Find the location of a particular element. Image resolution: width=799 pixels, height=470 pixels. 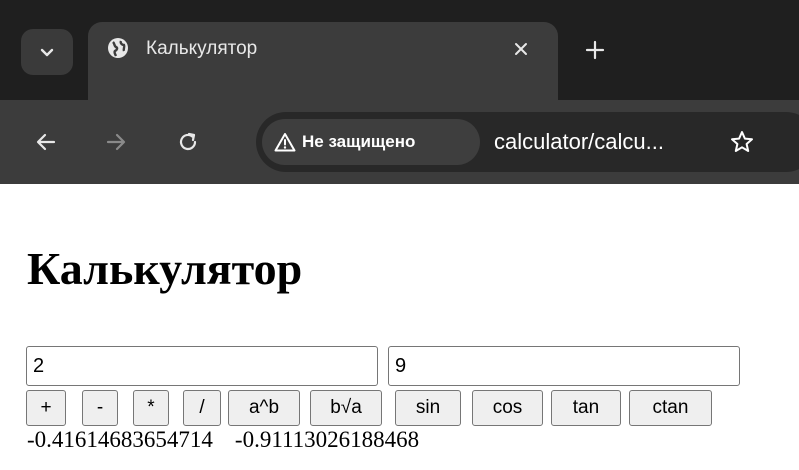

divide-button: / is located at coordinates (202, 408).